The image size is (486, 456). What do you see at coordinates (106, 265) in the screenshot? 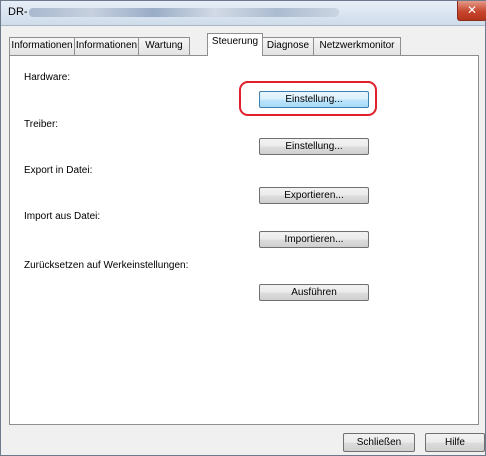
I see `reset-label: Zurücksetzen auf Werkeinstellungen:` at bounding box center [106, 265].